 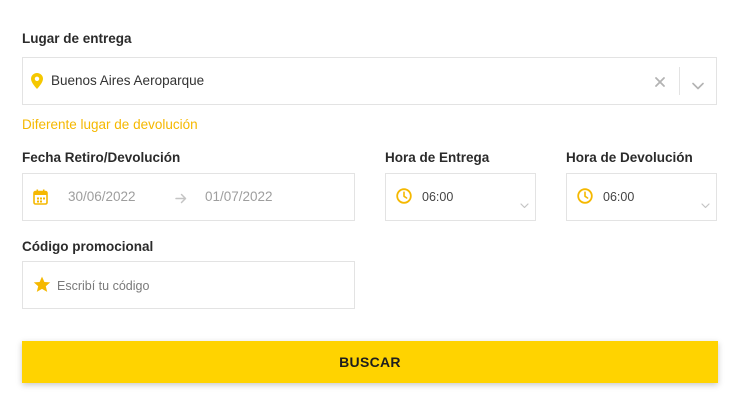 What do you see at coordinates (437, 157) in the screenshot?
I see `pickup-time-label: Hora de Entrega` at bounding box center [437, 157].